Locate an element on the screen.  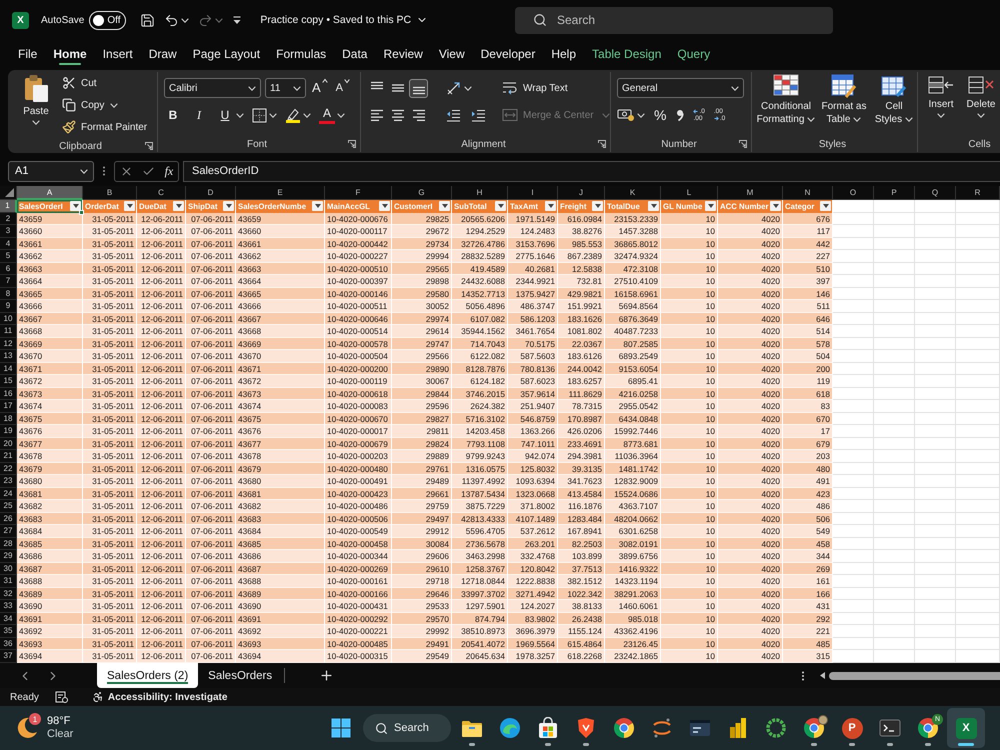
menu-tab: File is located at coordinates (28, 54).